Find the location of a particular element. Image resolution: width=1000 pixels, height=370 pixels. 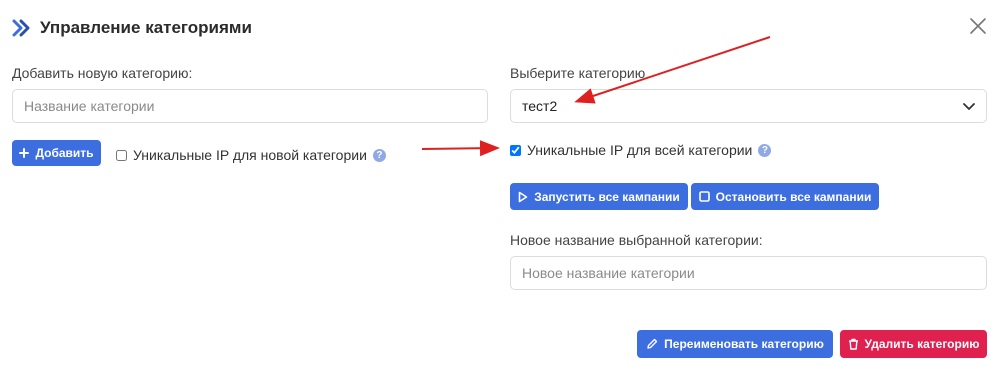

unique-ip-new-row: Уникальные IP для новой категории ? is located at coordinates (251, 155).